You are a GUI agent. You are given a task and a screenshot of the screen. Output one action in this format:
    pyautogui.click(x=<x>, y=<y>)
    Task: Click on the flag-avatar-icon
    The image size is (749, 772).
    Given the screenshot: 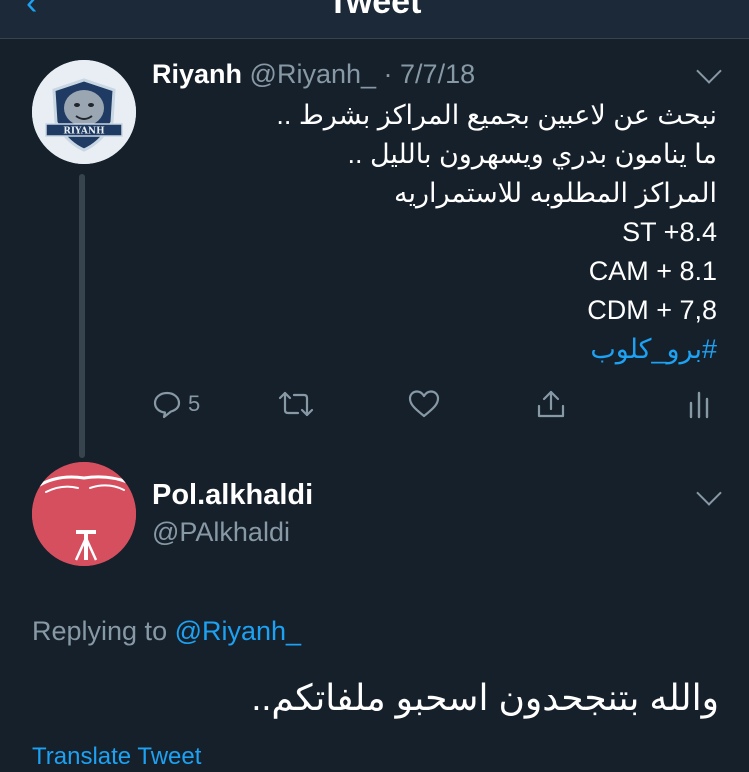 What is the action you would take?
    pyautogui.click(x=84, y=514)
    